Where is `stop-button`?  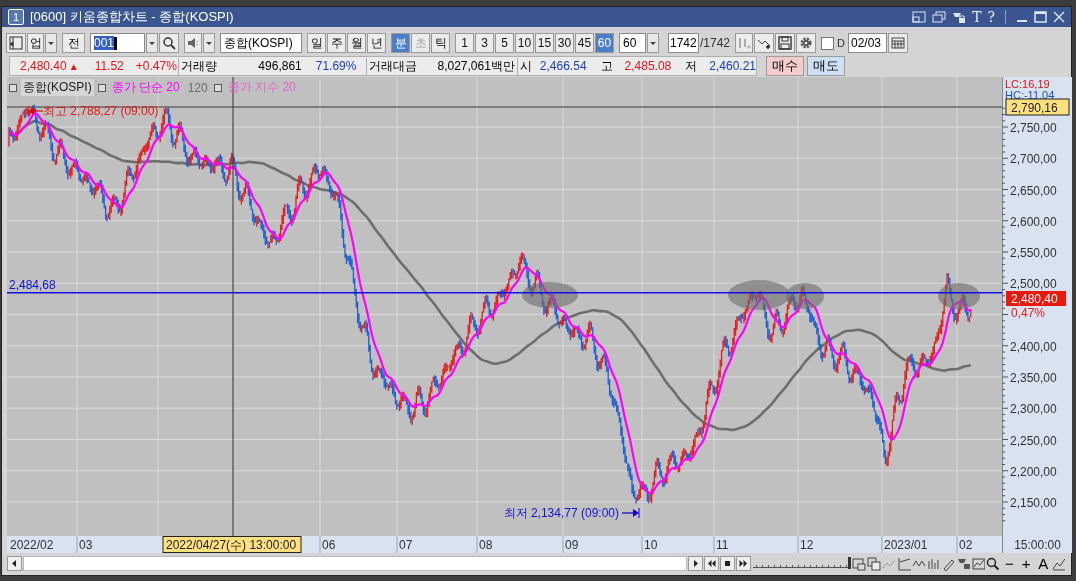 stop-button is located at coordinates (727, 563).